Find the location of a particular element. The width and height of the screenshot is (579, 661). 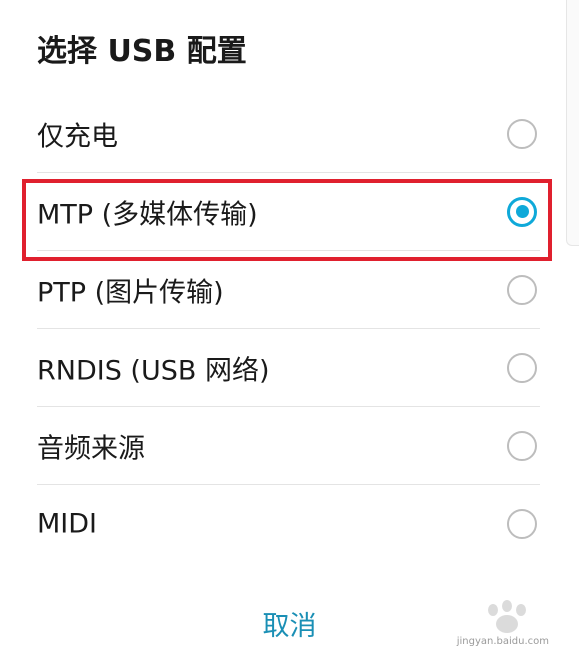

option-label: PTP (图片传输) is located at coordinates (130, 292).